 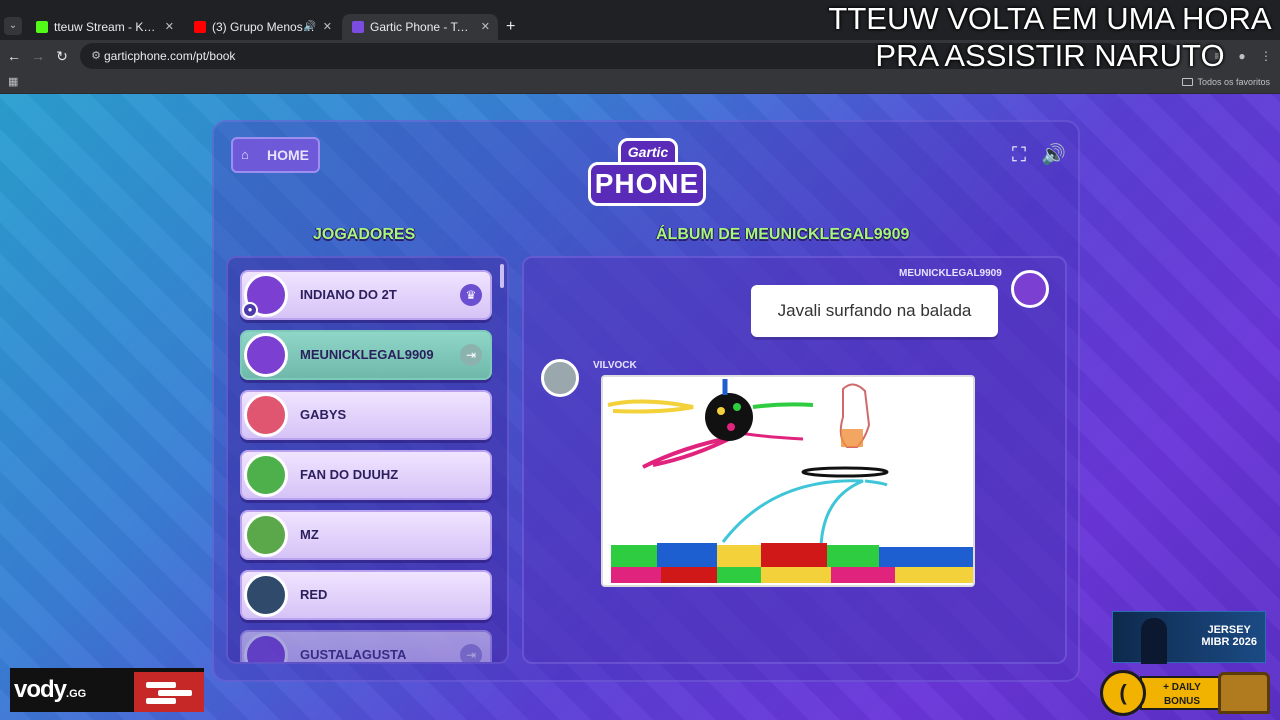 I want to click on youtube-favicon-icon, so click(x=200, y=27).